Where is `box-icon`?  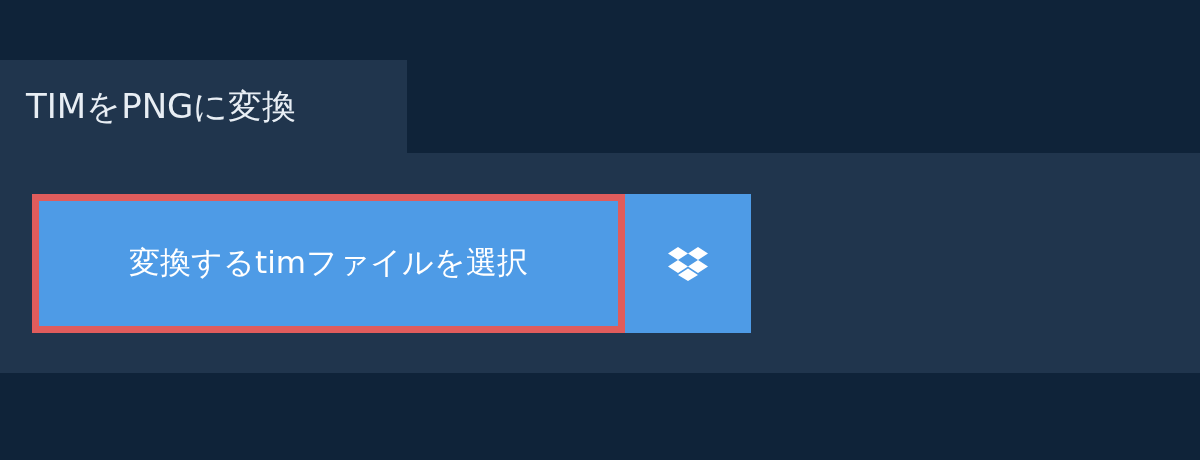
box-icon is located at coordinates (688, 263).